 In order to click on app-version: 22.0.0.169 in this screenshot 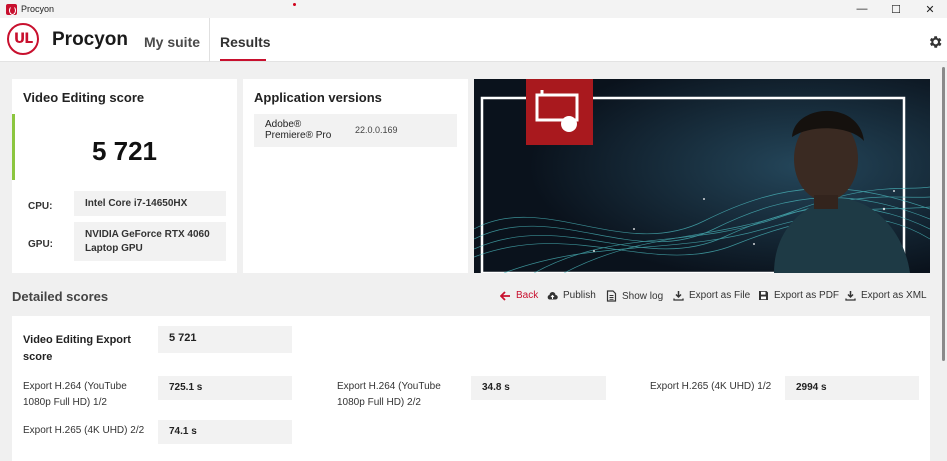, I will do `click(376, 130)`.